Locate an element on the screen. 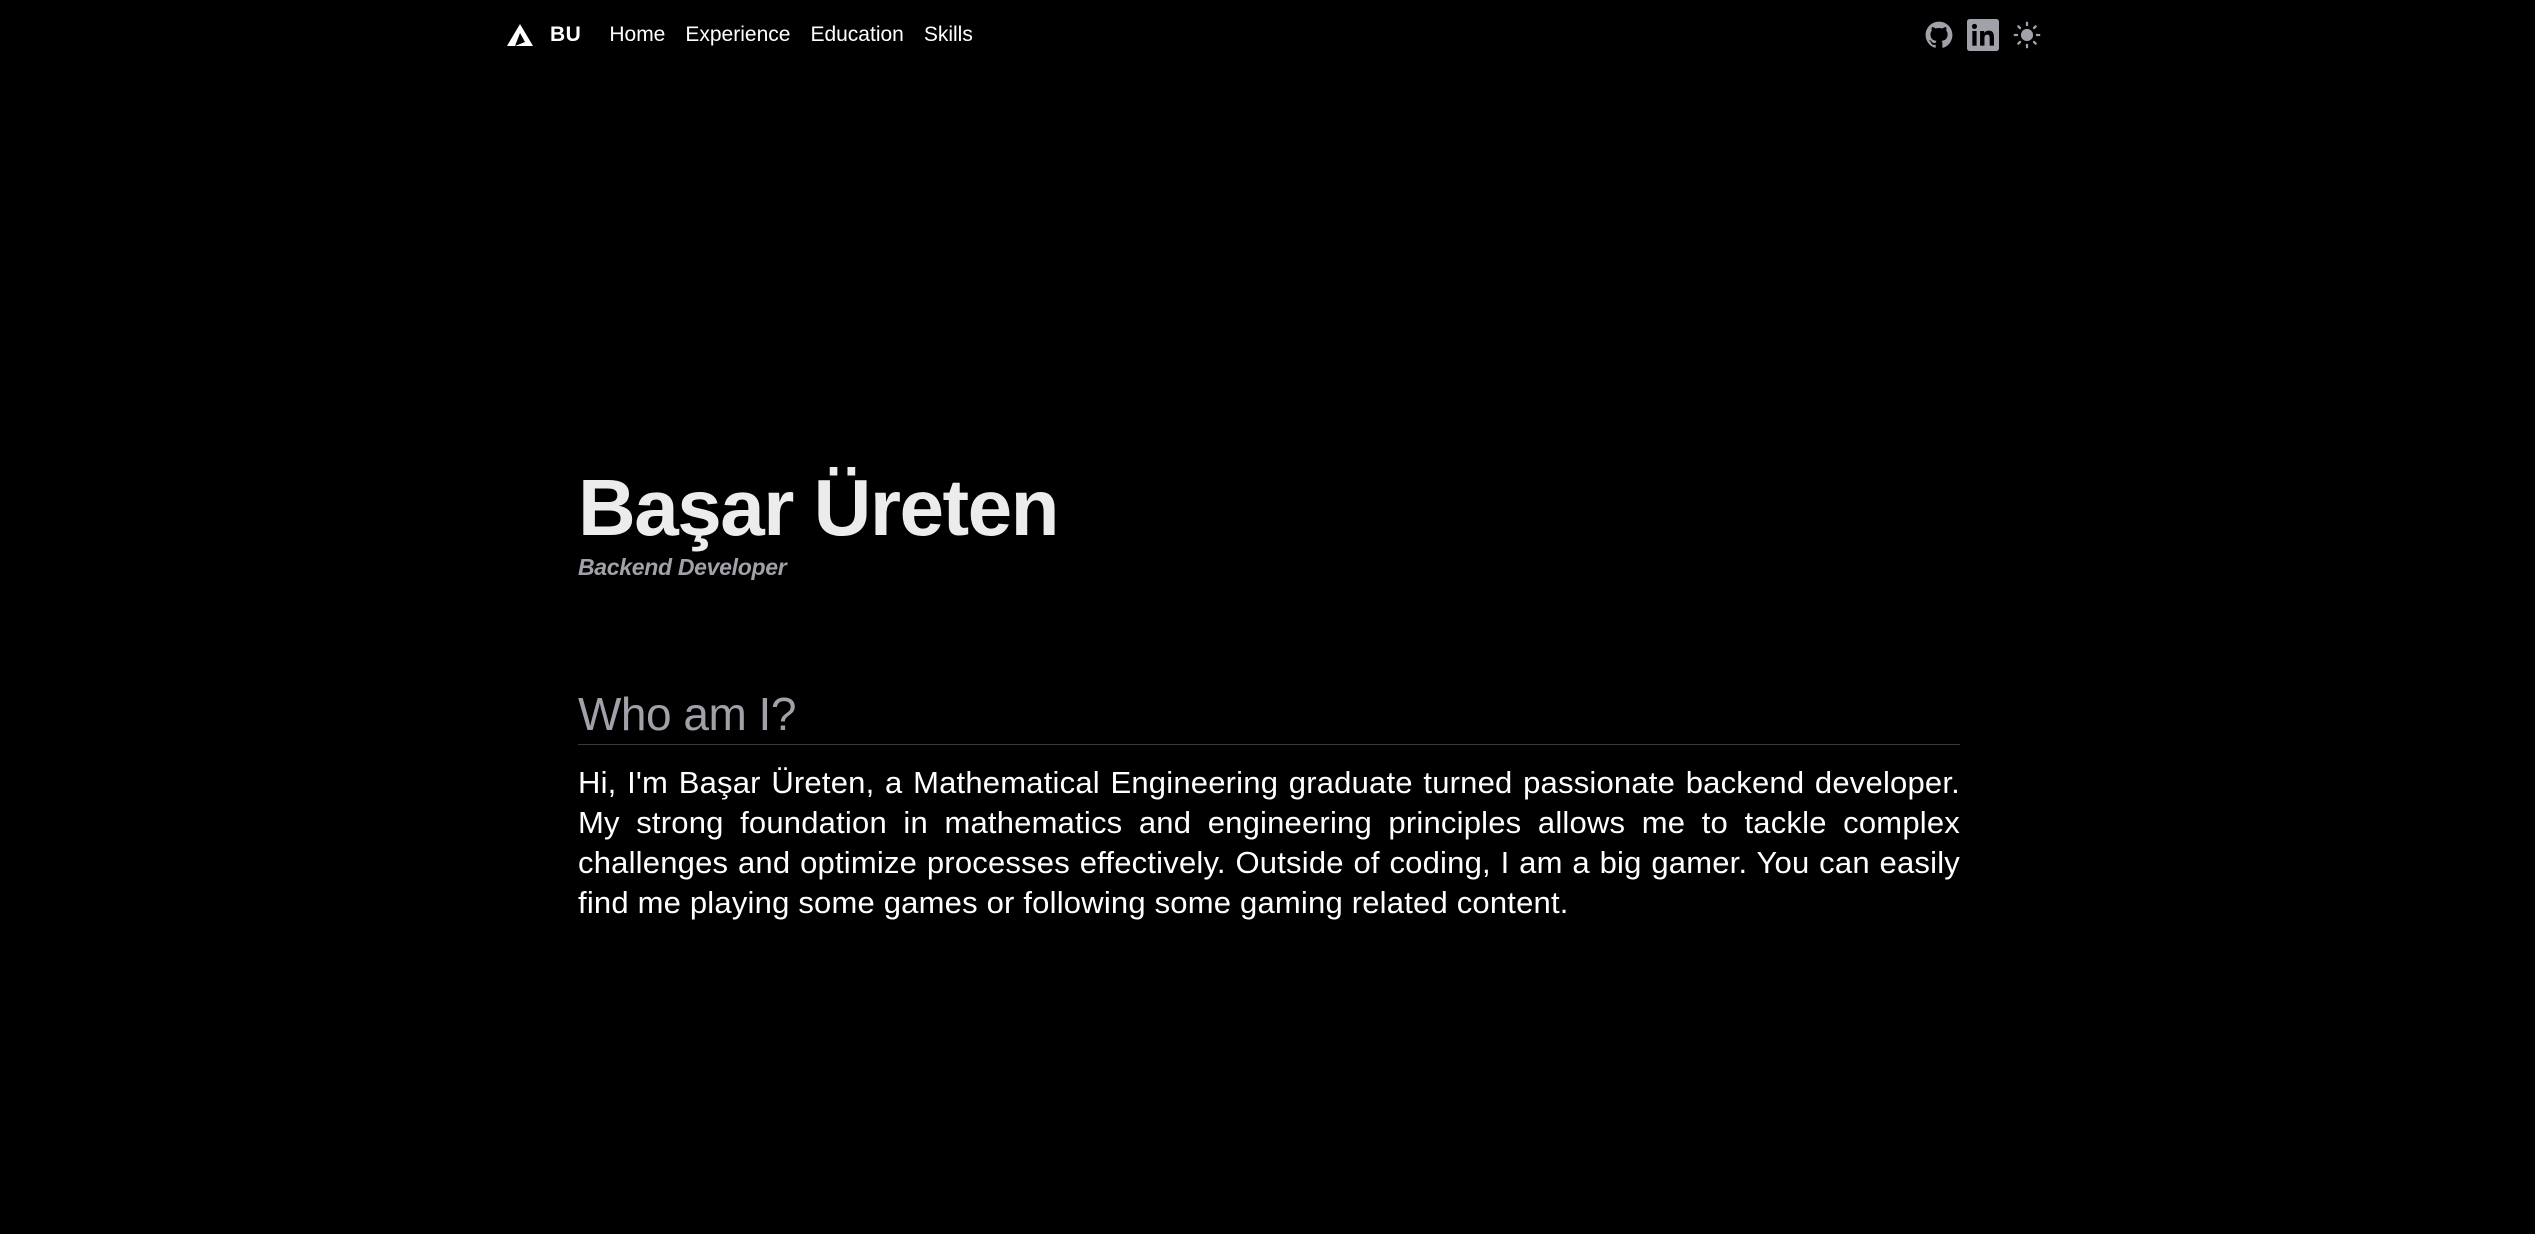  github-link is located at coordinates (1939, 35).